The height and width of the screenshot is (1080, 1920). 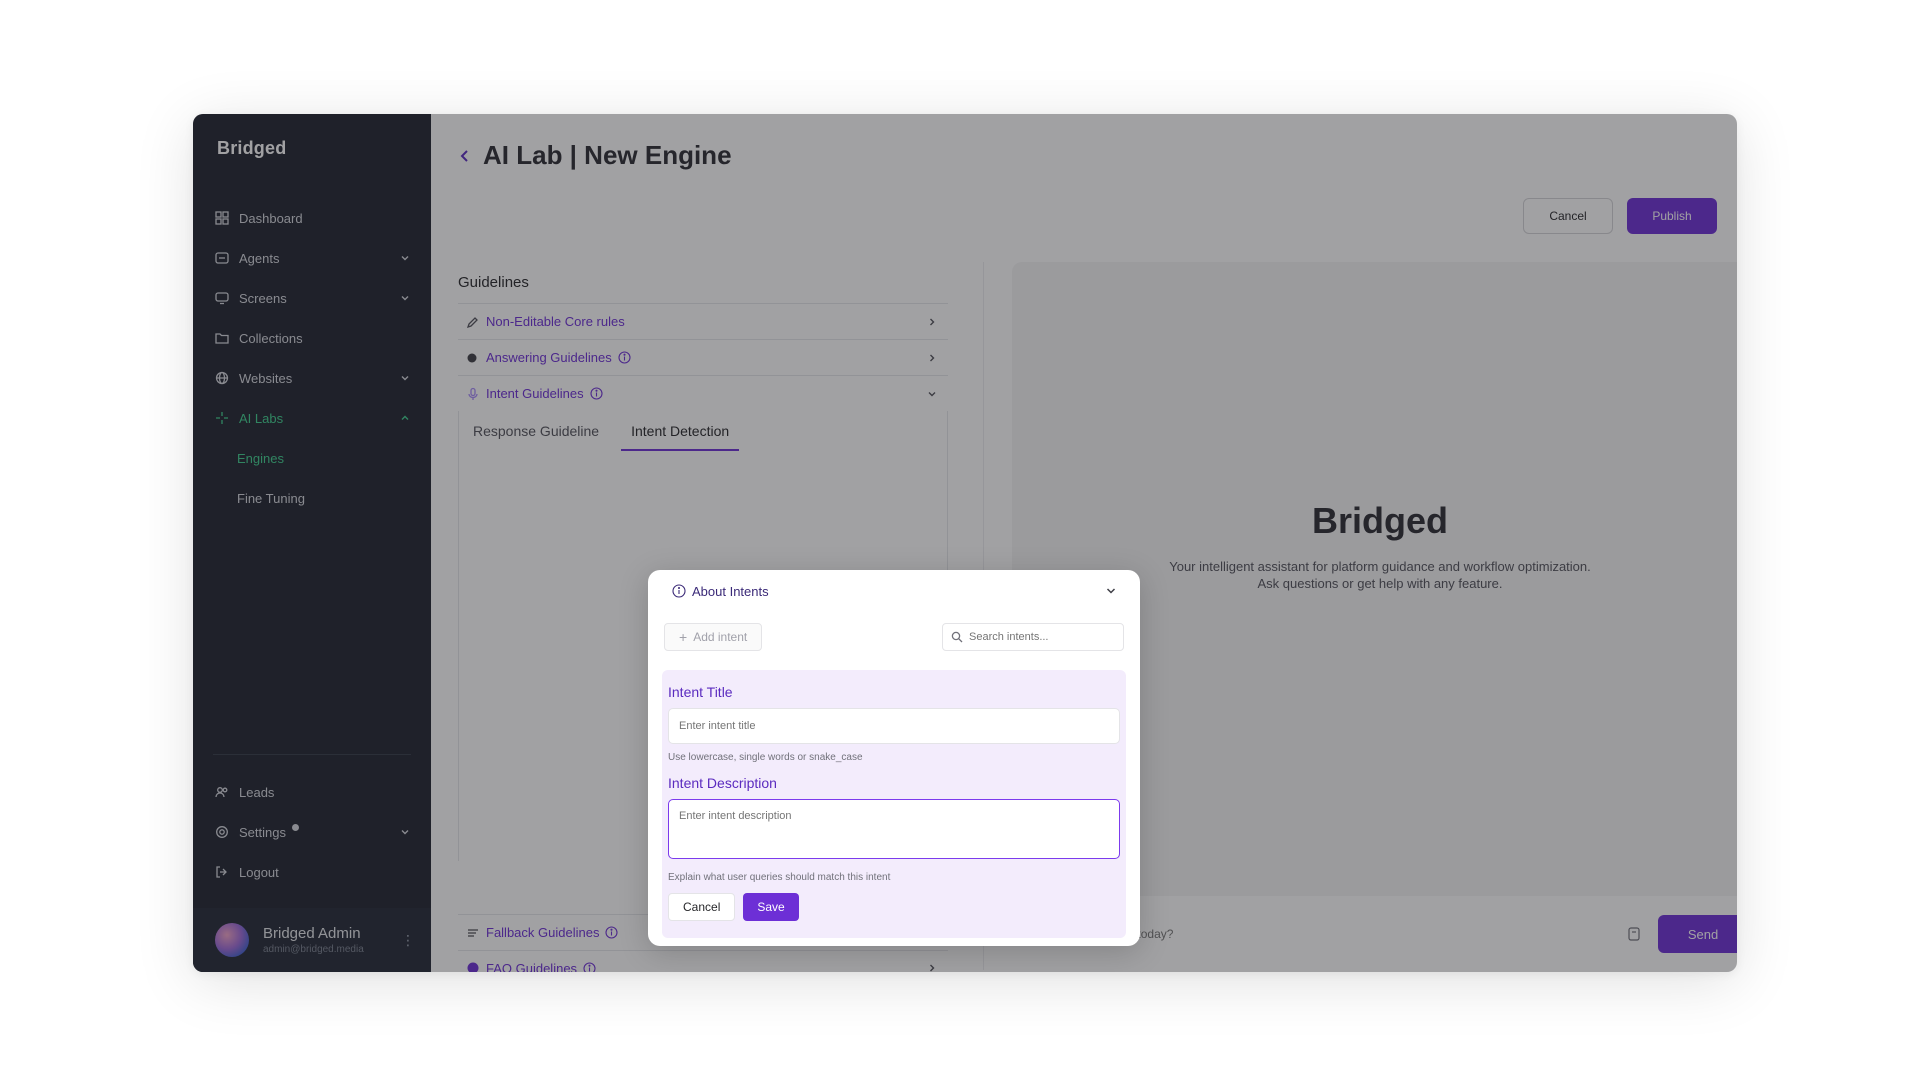 I want to click on pencil-icon, so click(x=473, y=322).